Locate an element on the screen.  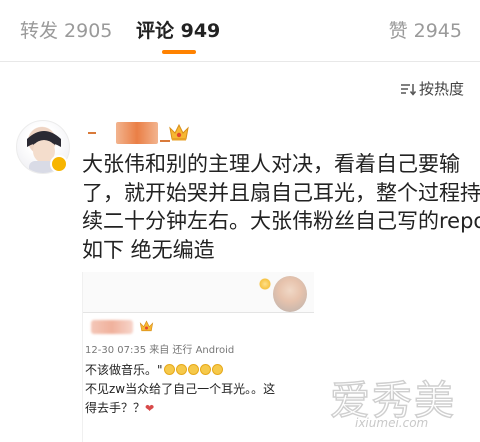
active-tab-indicator is located at coordinates (179, 52).